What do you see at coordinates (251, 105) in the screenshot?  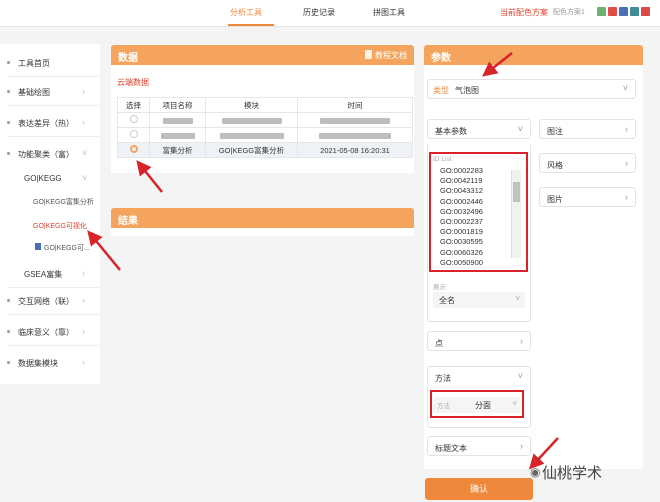 I see `col-module: 模块` at bounding box center [251, 105].